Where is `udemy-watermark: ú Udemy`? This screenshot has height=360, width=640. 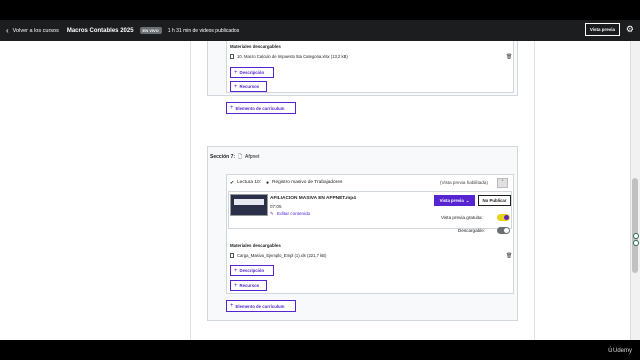
udemy-watermark: ú Udemy is located at coordinates (620, 350).